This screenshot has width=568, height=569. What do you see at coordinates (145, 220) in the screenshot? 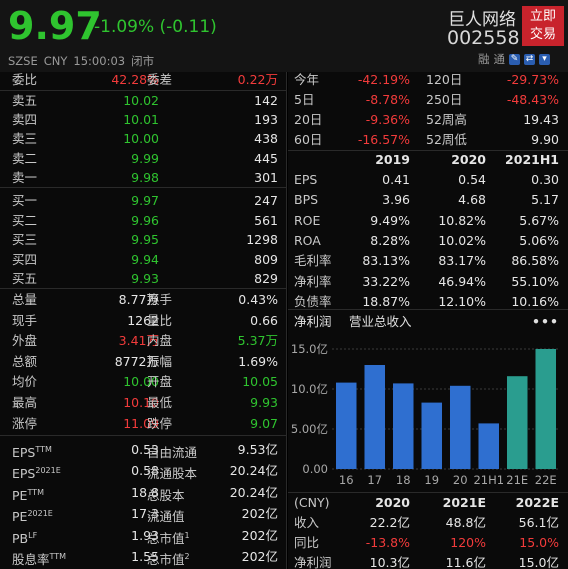
I see `level-price: 9.96` at bounding box center [145, 220].